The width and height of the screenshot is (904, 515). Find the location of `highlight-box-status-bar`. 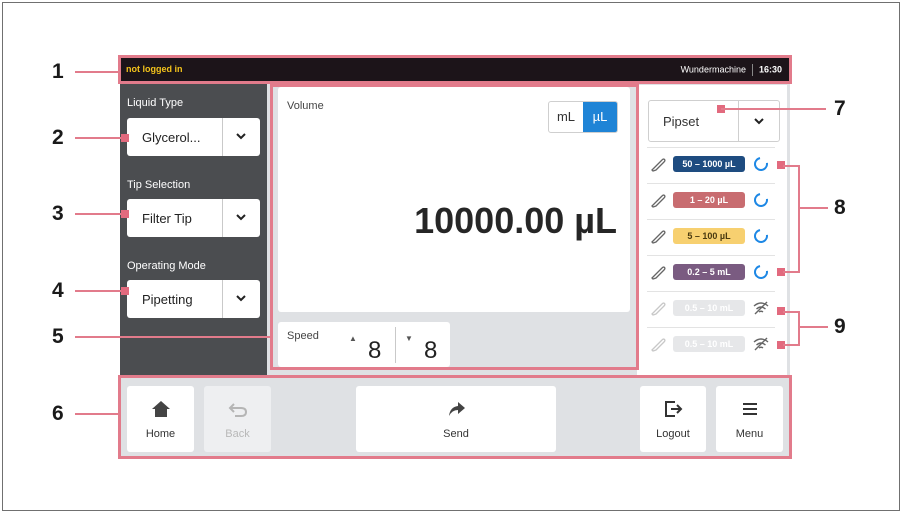

highlight-box-status-bar is located at coordinates (455, 69).